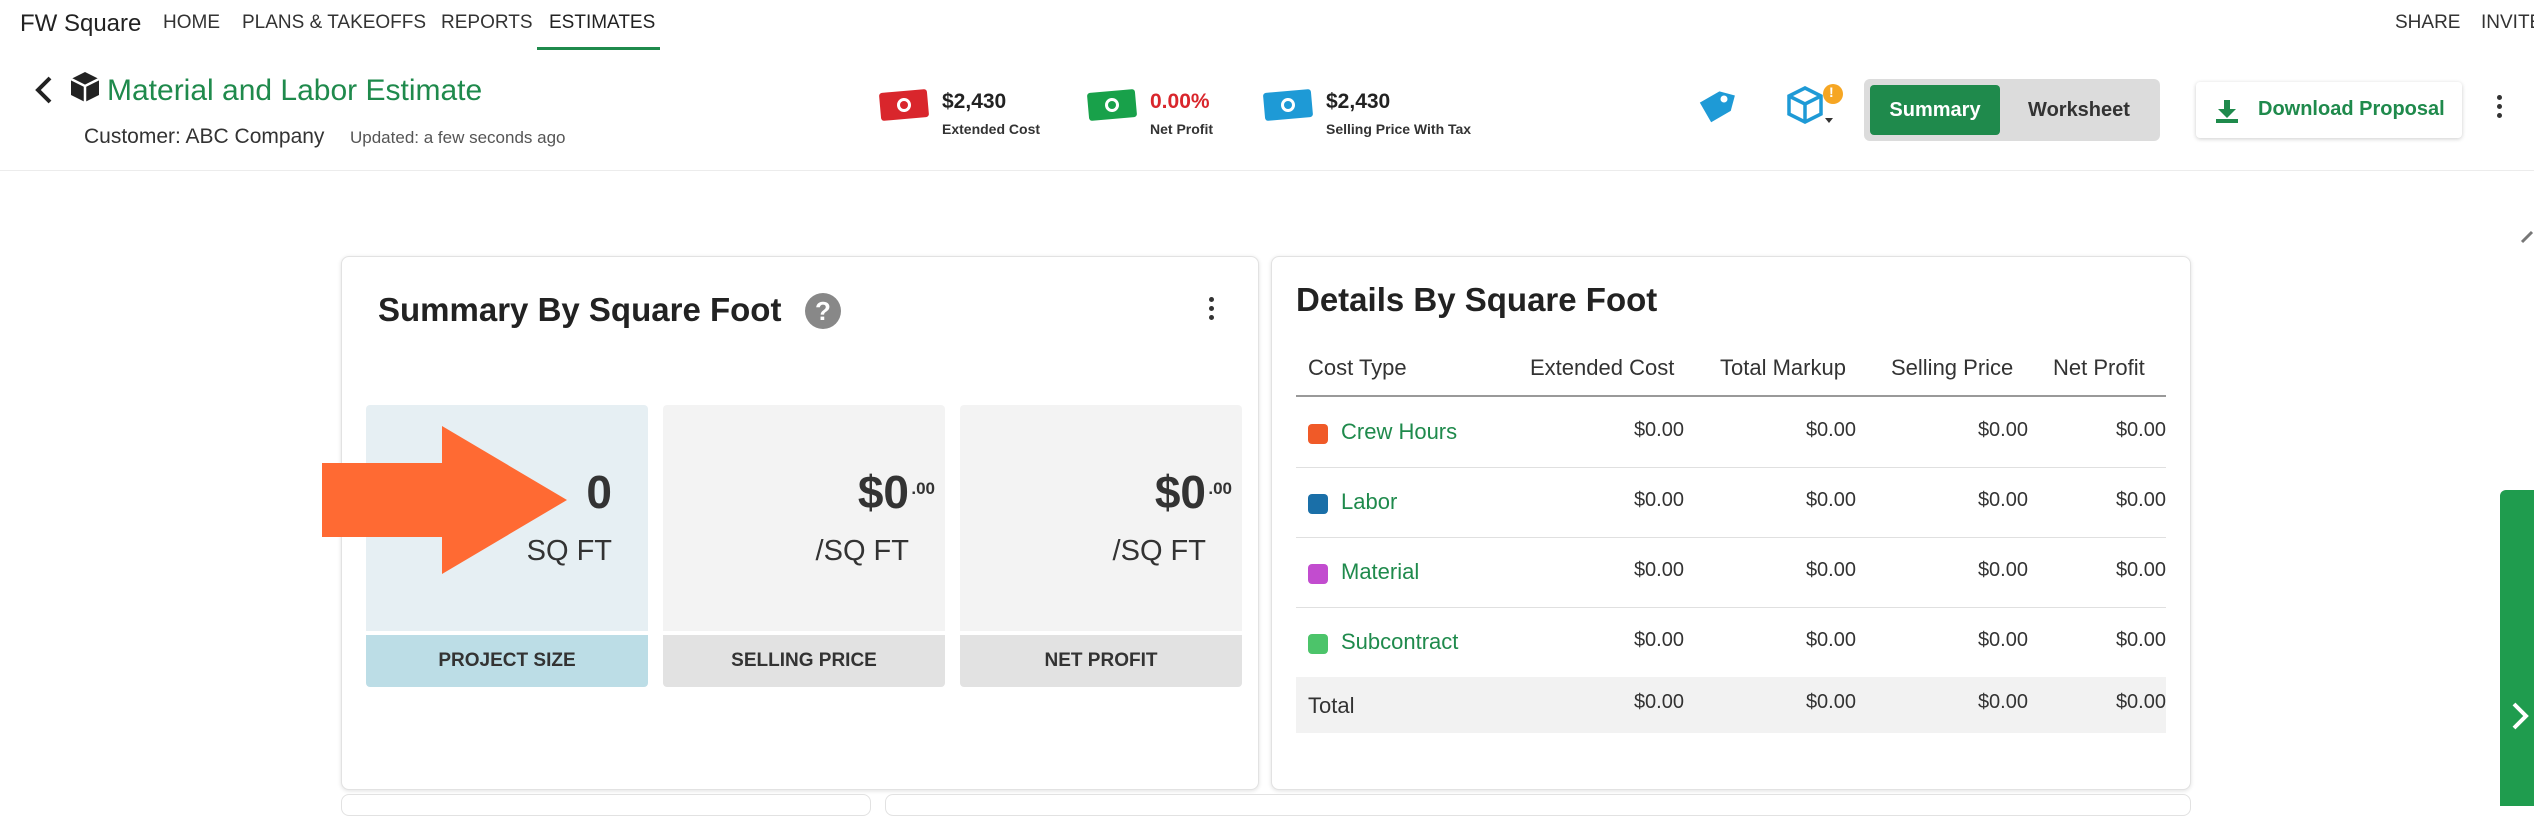 The height and width of the screenshot is (816, 2534). What do you see at coordinates (2099, 367) in the screenshot?
I see `column-header-net-profit: Net Profit` at bounding box center [2099, 367].